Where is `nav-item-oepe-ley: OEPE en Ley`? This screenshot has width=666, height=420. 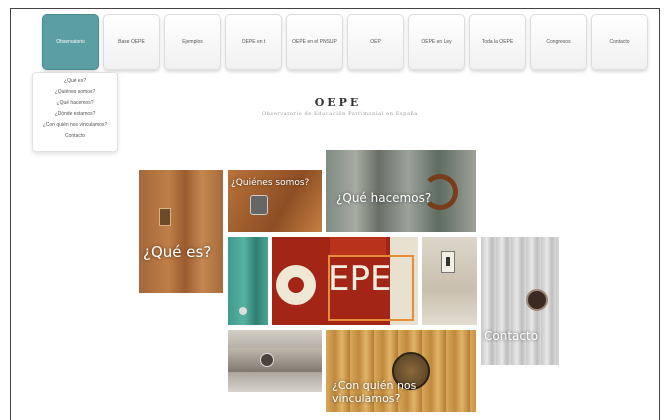 nav-item-oepe-ley: OEPE en Ley is located at coordinates (436, 42).